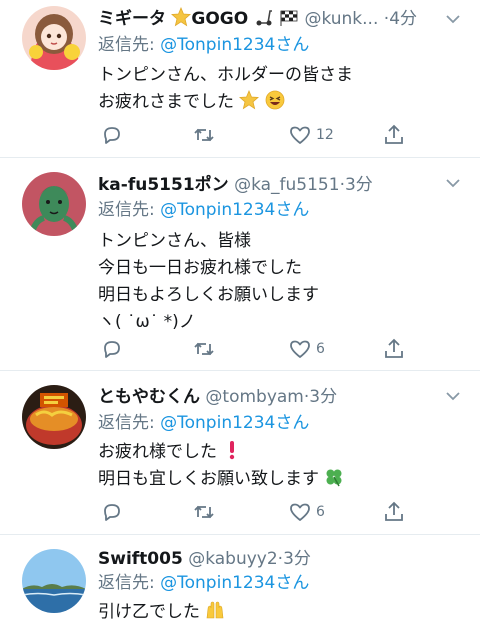 The height and width of the screenshot is (636, 480). I want to click on tweet-text-line: 明日も宜しくお願い致します, so click(208, 479).